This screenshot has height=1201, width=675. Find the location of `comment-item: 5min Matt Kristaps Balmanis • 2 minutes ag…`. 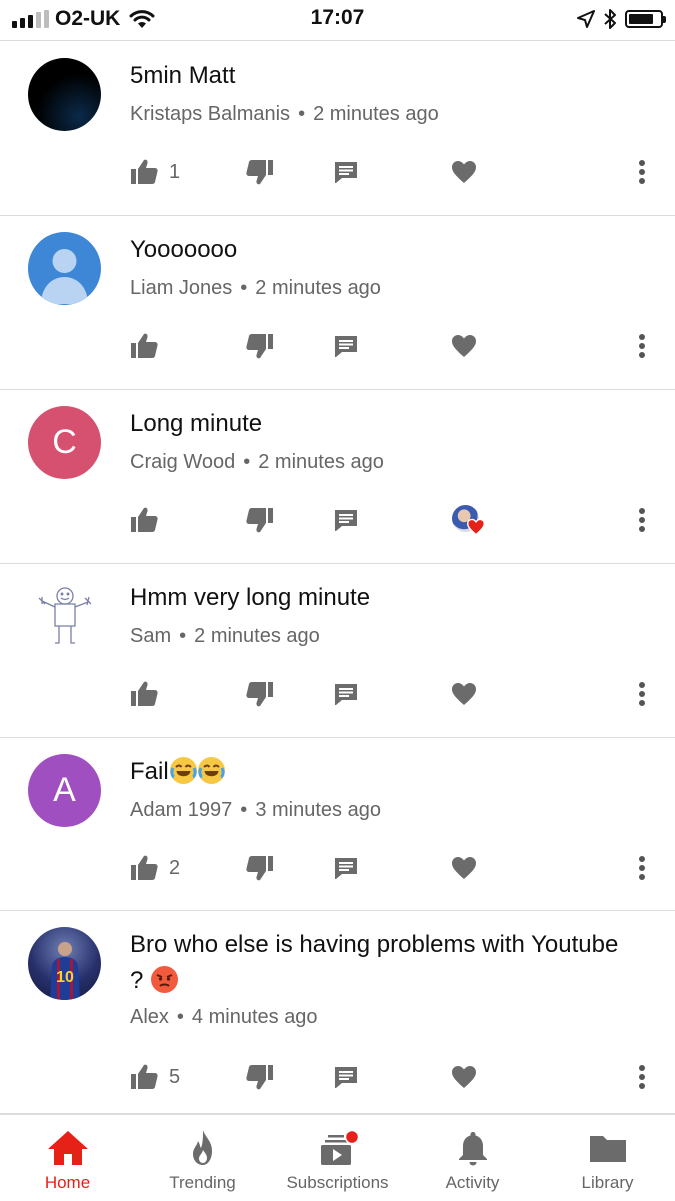

comment-item: 5min Matt Kristaps Balmanis • 2 minutes ag… is located at coordinates (337, 129).